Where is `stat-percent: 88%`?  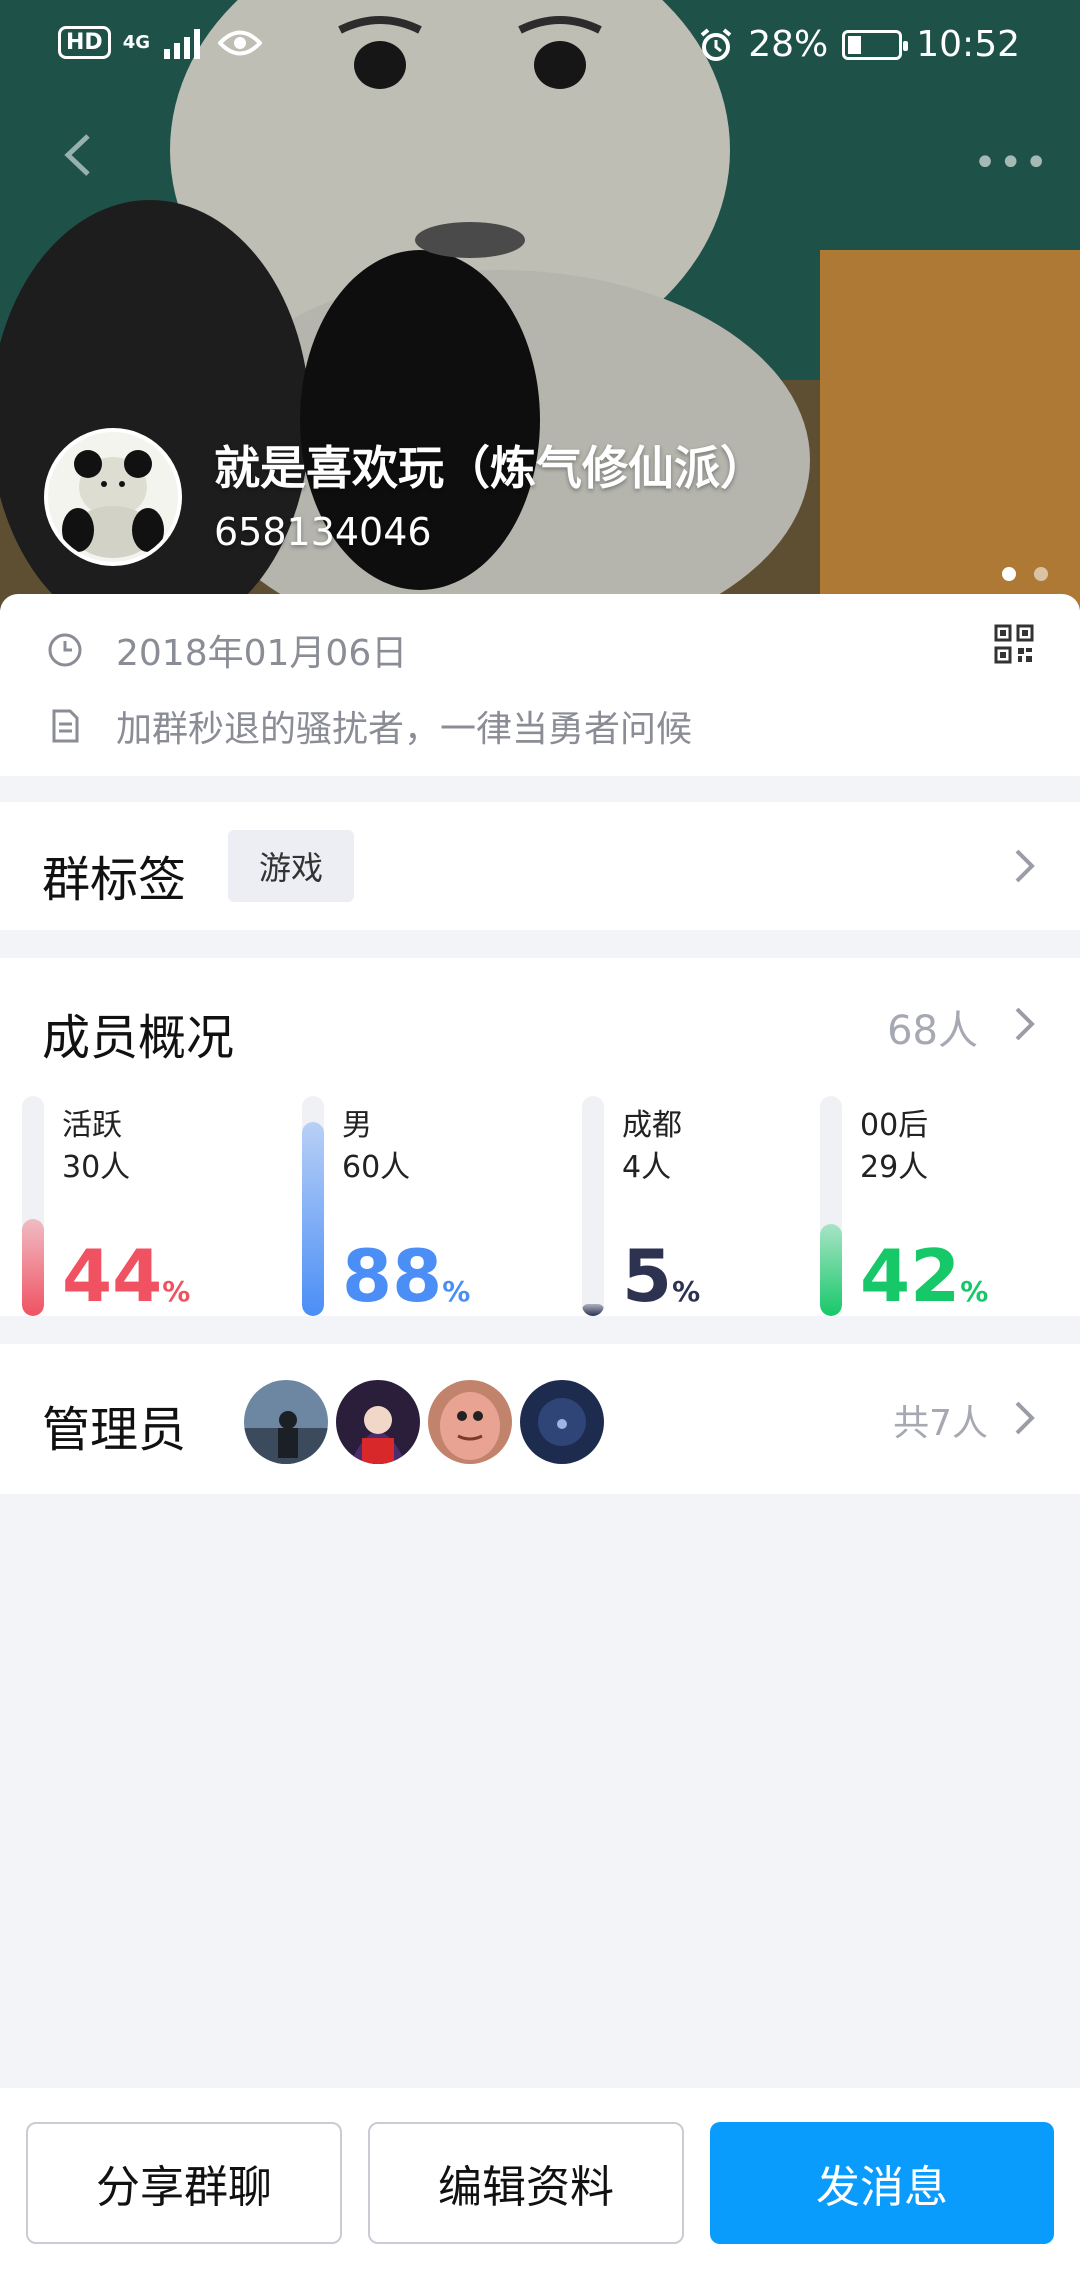
stat-percent: 88% is located at coordinates (406, 1275).